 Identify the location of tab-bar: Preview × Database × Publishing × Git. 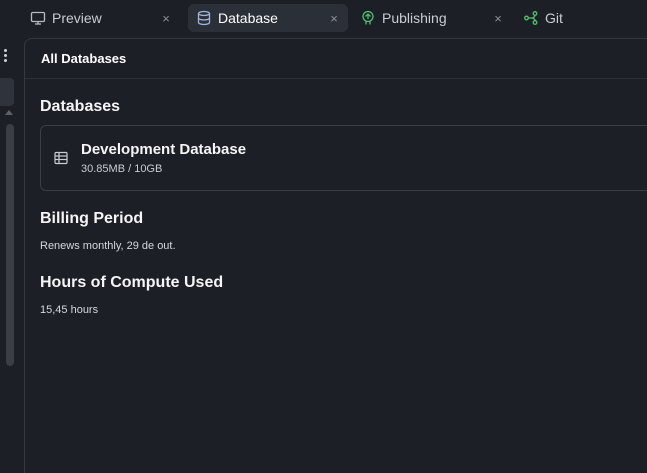
(323, 19).